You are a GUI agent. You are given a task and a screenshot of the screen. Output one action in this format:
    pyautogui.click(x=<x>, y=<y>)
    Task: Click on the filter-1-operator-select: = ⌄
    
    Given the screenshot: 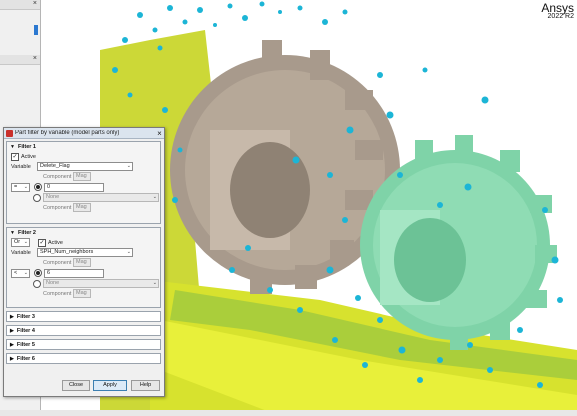 What is the action you would take?
    pyautogui.click(x=20, y=187)
    